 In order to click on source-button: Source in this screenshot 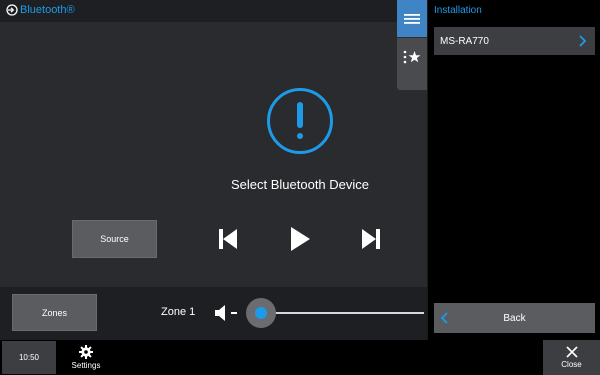, I will do `click(114, 239)`.